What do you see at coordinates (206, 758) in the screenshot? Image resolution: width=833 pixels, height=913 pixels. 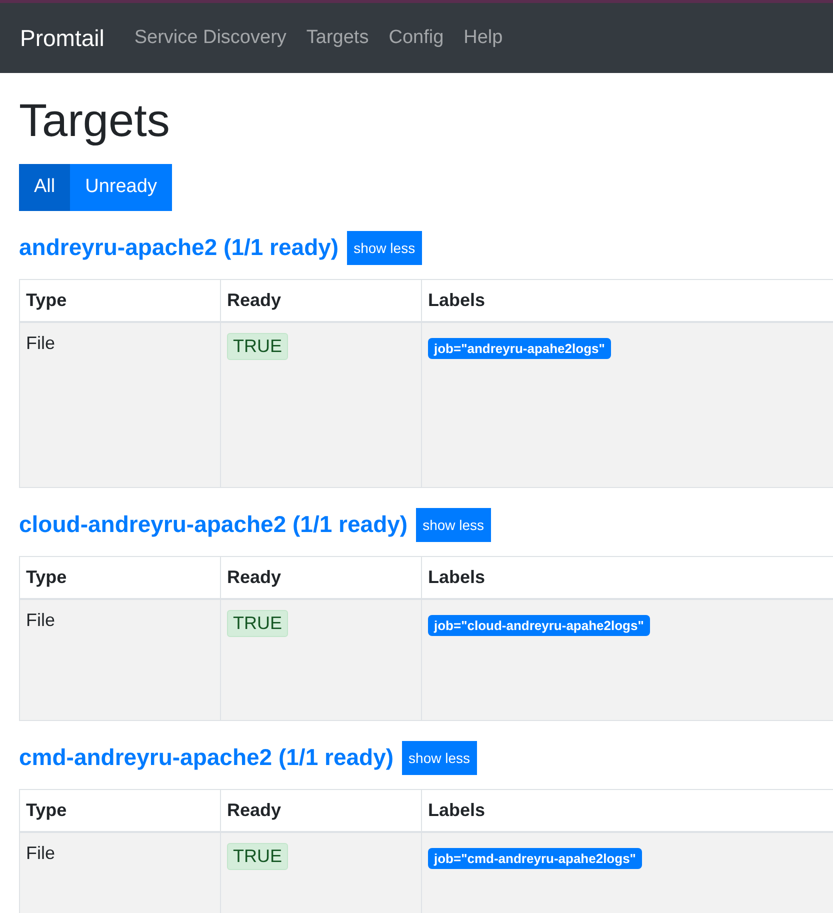 I see `pool-title-link: cmd-andreyru-apache2 (1/1 ready)` at bounding box center [206, 758].